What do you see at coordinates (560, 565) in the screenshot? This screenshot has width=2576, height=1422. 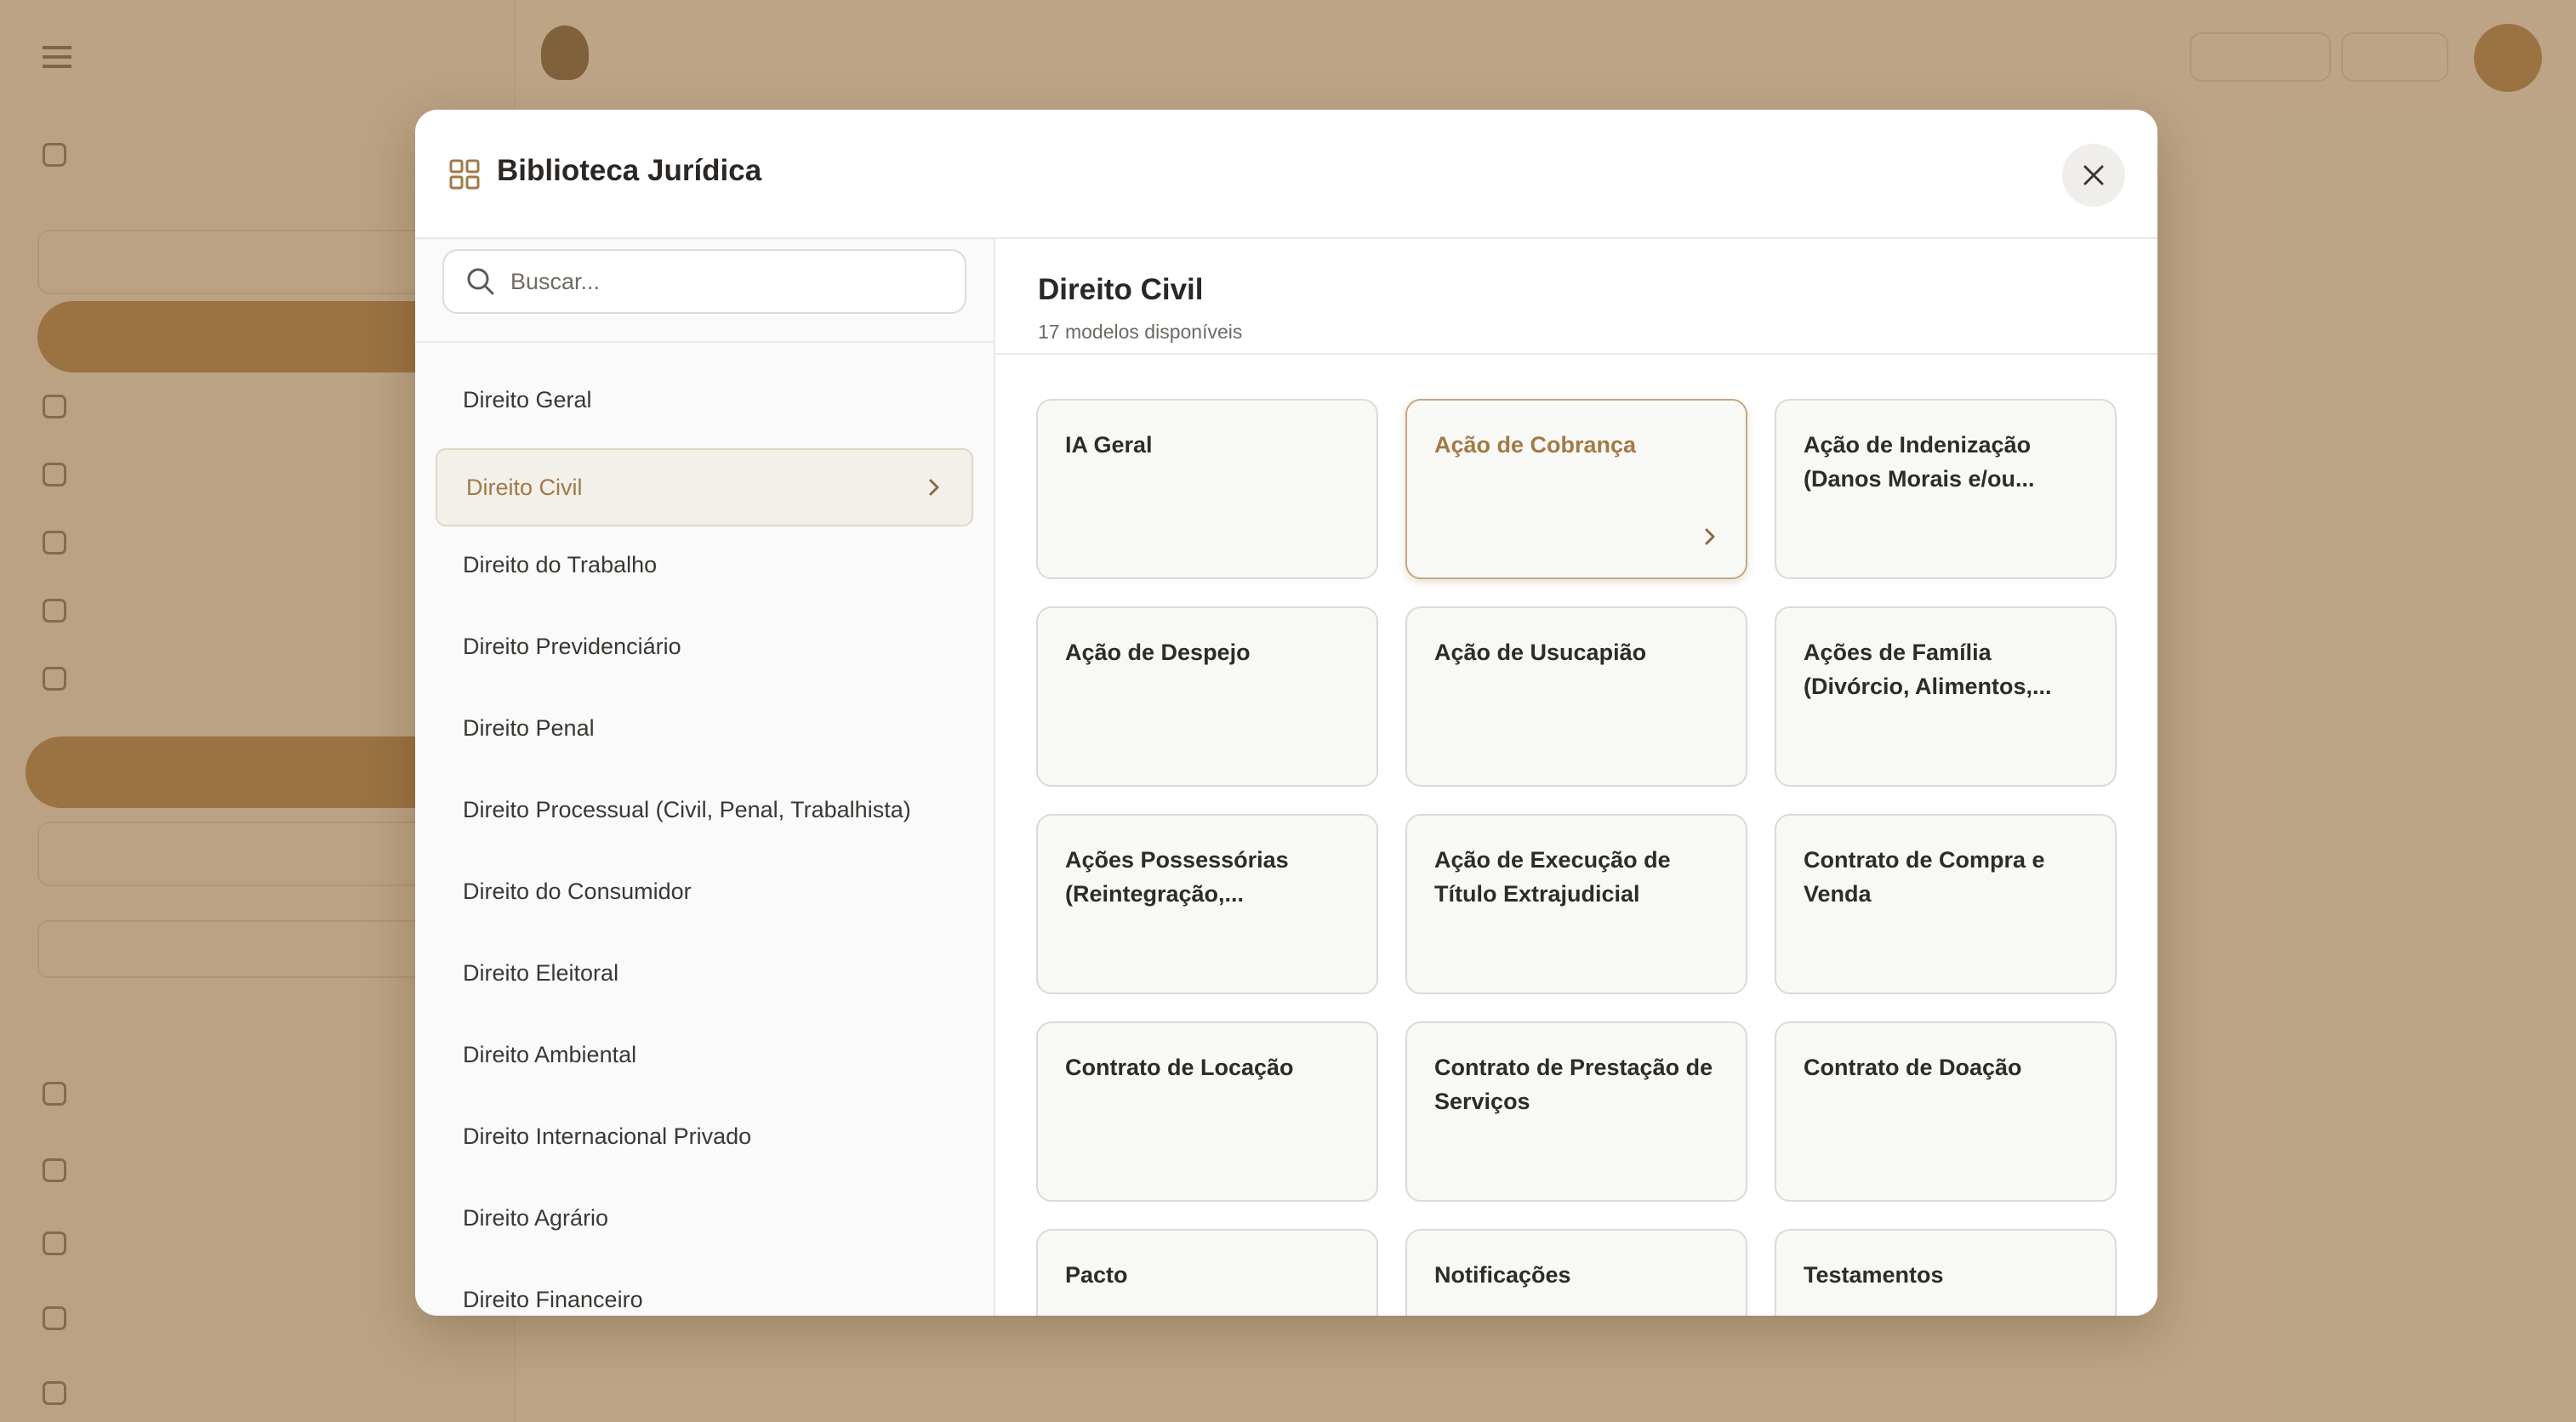 I see `category-item: Direito do Trabalho` at bounding box center [560, 565].